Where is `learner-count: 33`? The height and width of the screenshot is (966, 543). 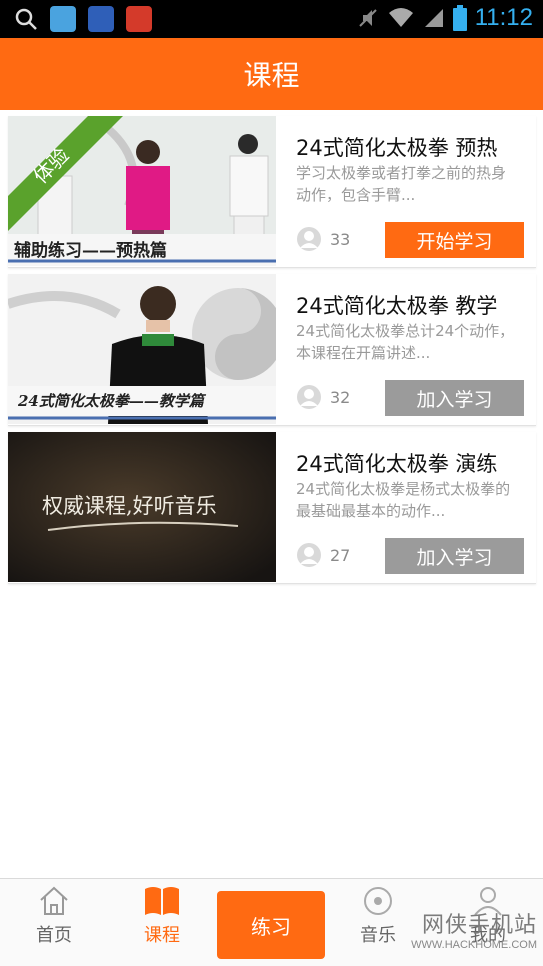
learner-count: 33 is located at coordinates (340, 239).